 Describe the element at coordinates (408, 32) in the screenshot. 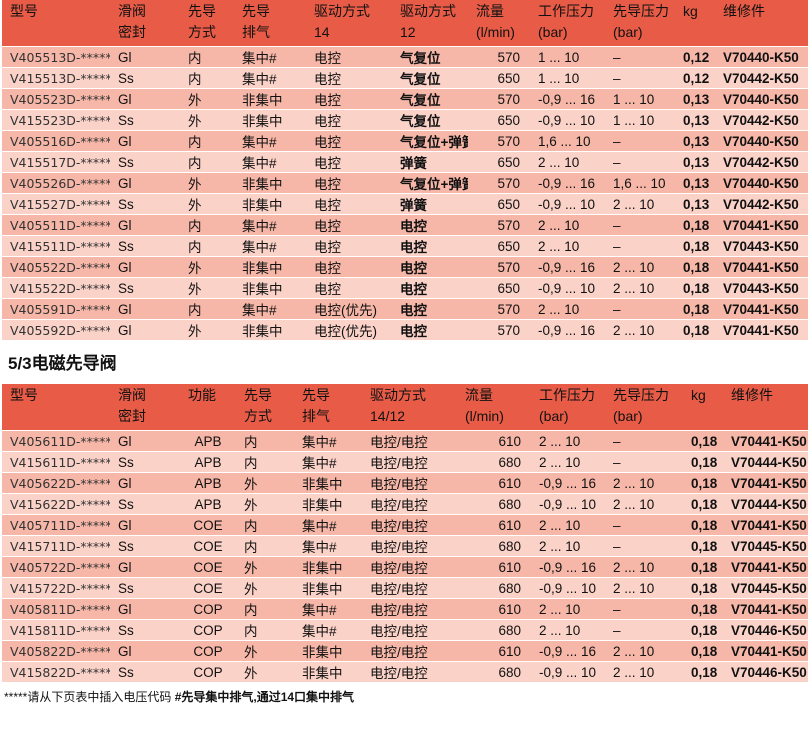

I see `header-drive-12-line2: 12` at that location.